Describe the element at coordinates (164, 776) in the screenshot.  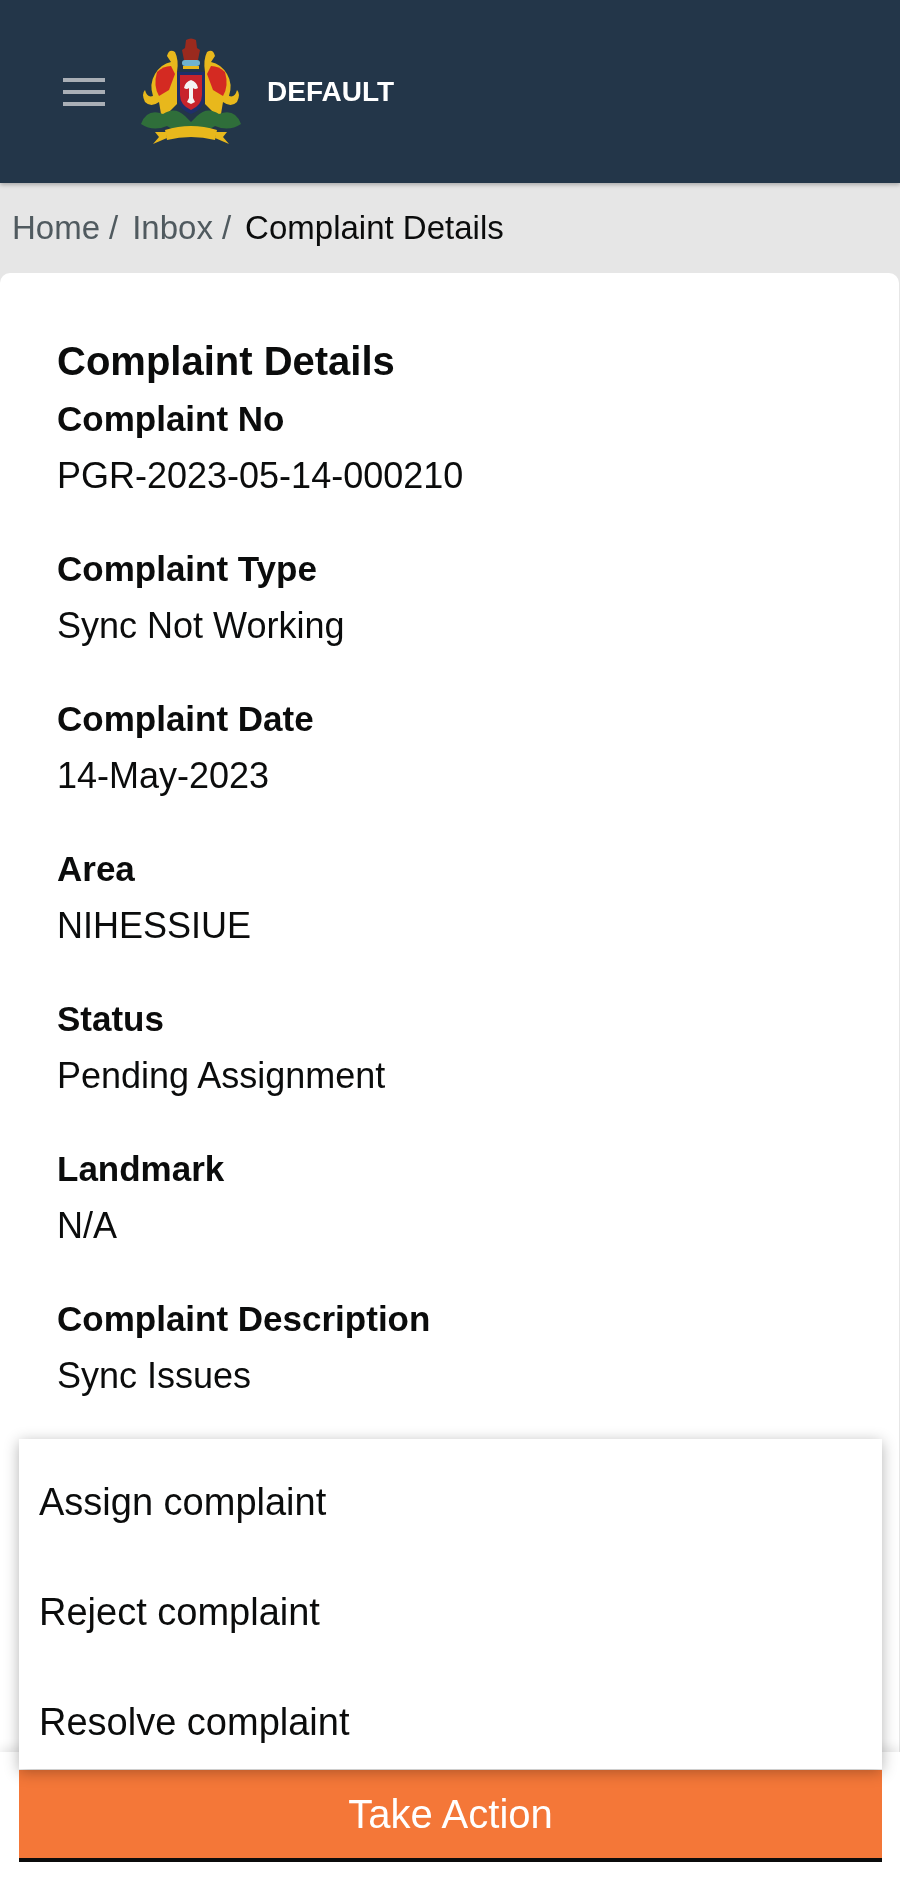
I see `field-value: 14-May-2023` at that location.